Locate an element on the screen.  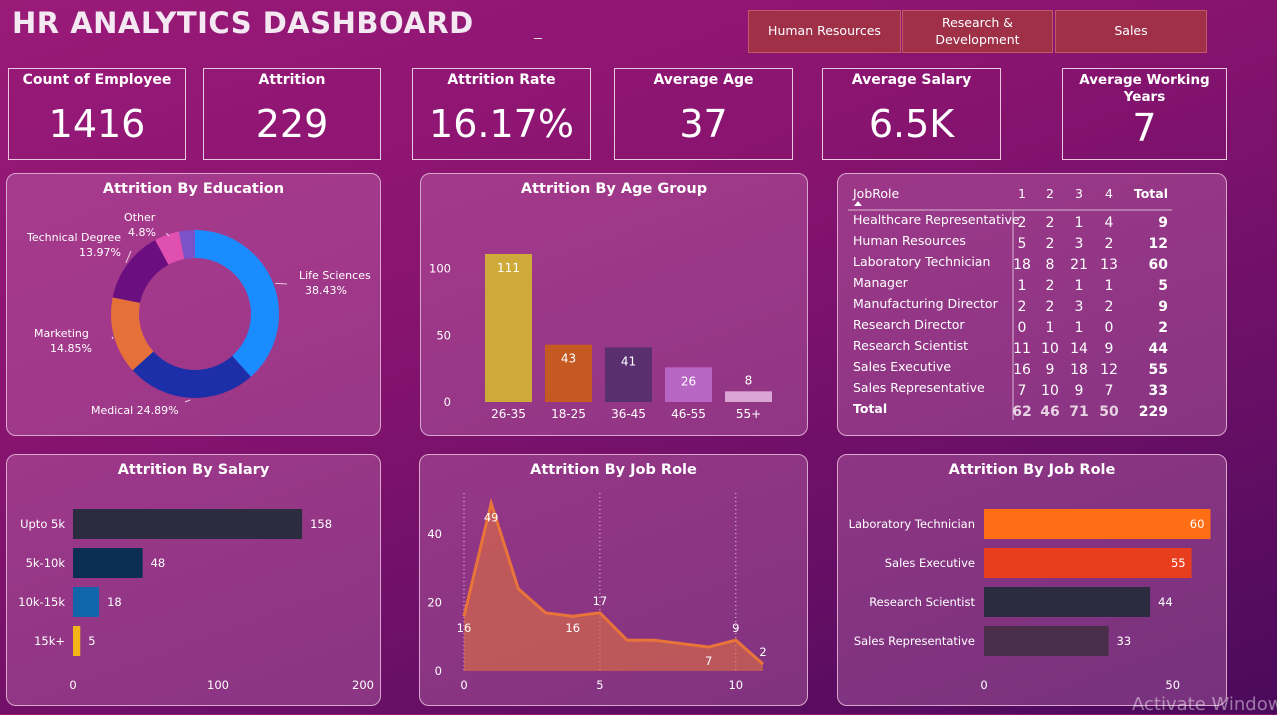
kpi-card-attrition-rate: Attrition Rate 16.17% is located at coordinates (501, 114).